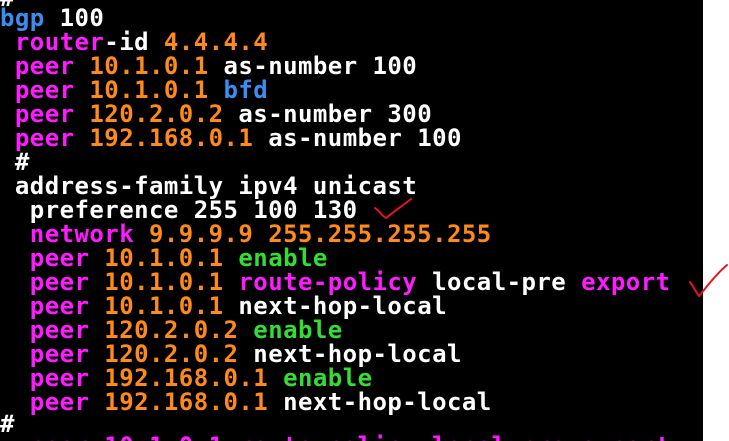 The image size is (729, 441). Describe the element at coordinates (171, 330) in the screenshot. I see `config-line: peer 120.2.0.2 enable` at that location.